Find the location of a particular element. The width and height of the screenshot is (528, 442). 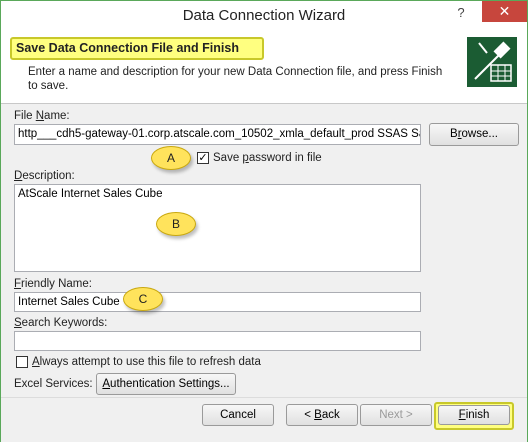

always-refresh-checkbox is located at coordinates (22, 362).